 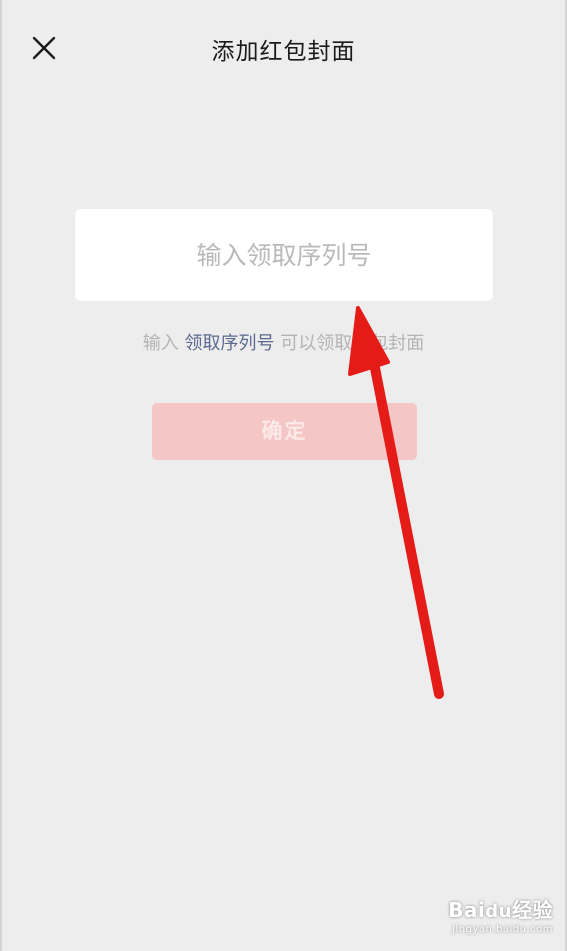 I want to click on serial-number-link: 领取序列号, so click(x=230, y=343).